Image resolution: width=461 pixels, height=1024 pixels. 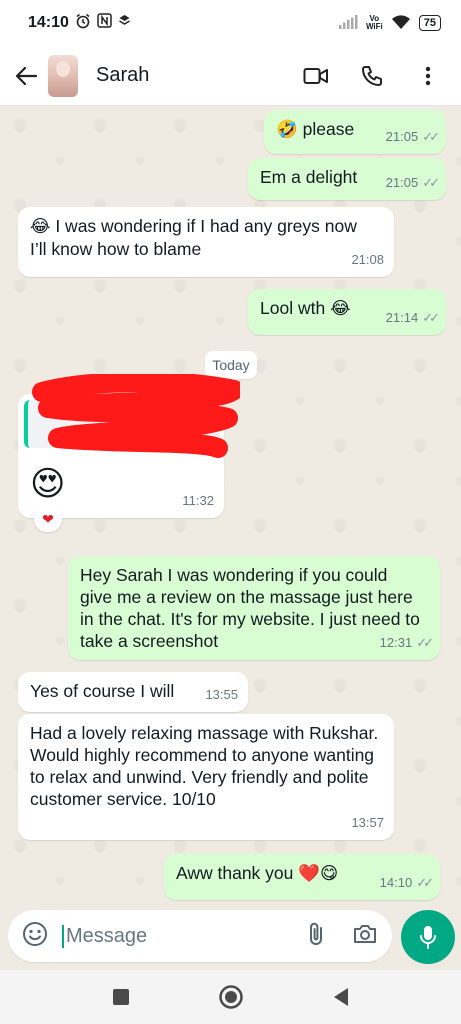 I want to click on emoji-icon, so click(x=35, y=936).